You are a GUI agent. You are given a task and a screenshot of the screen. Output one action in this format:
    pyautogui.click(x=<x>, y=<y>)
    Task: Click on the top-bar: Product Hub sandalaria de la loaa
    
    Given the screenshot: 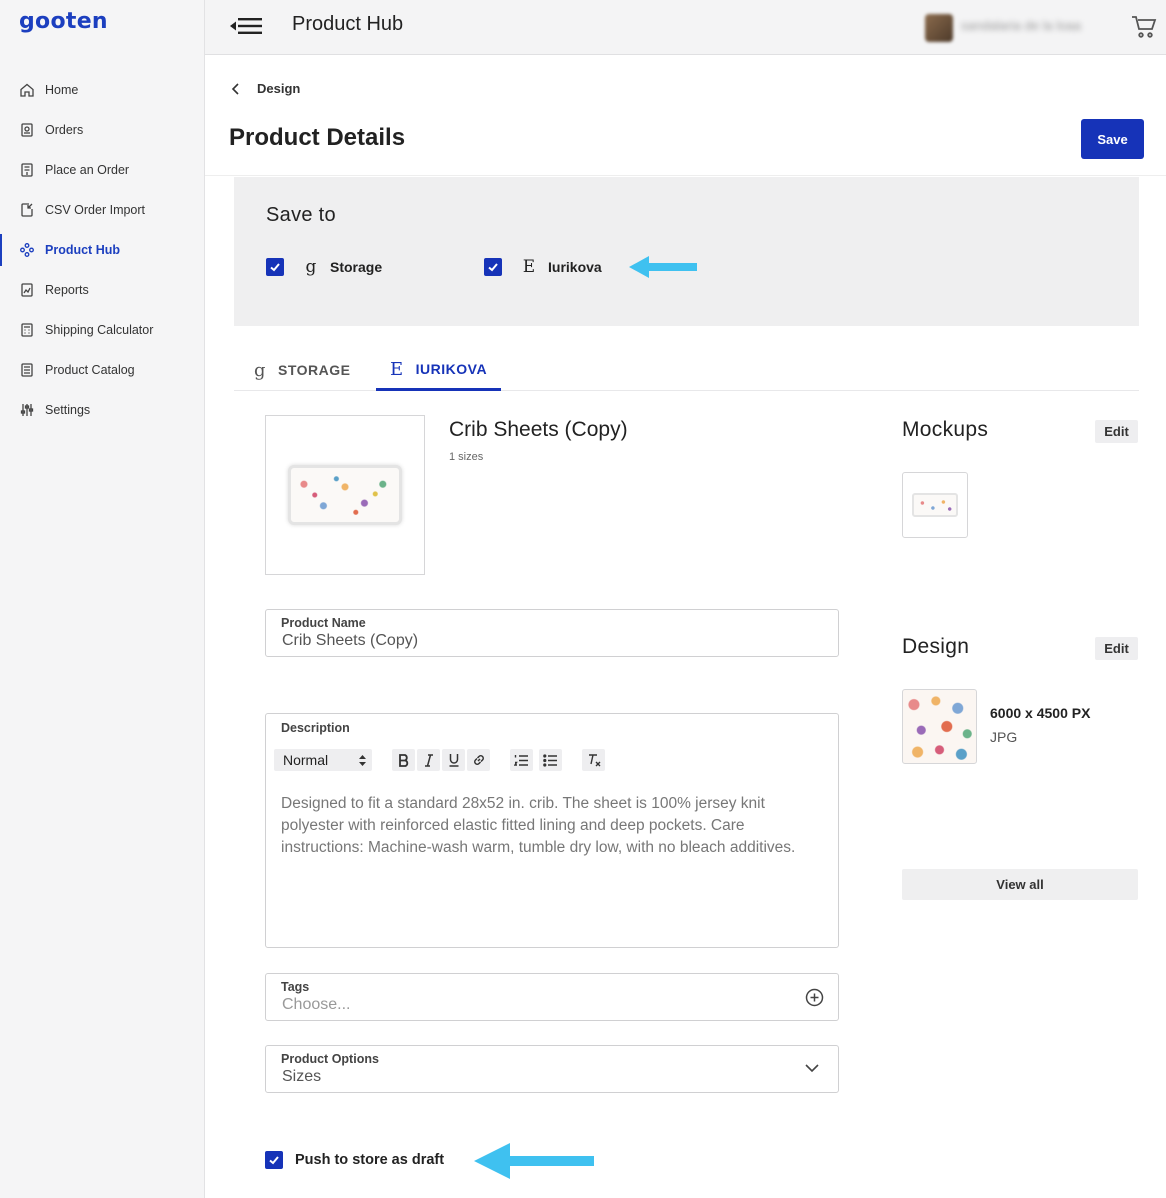 What is the action you would take?
    pyautogui.click(x=685, y=27)
    